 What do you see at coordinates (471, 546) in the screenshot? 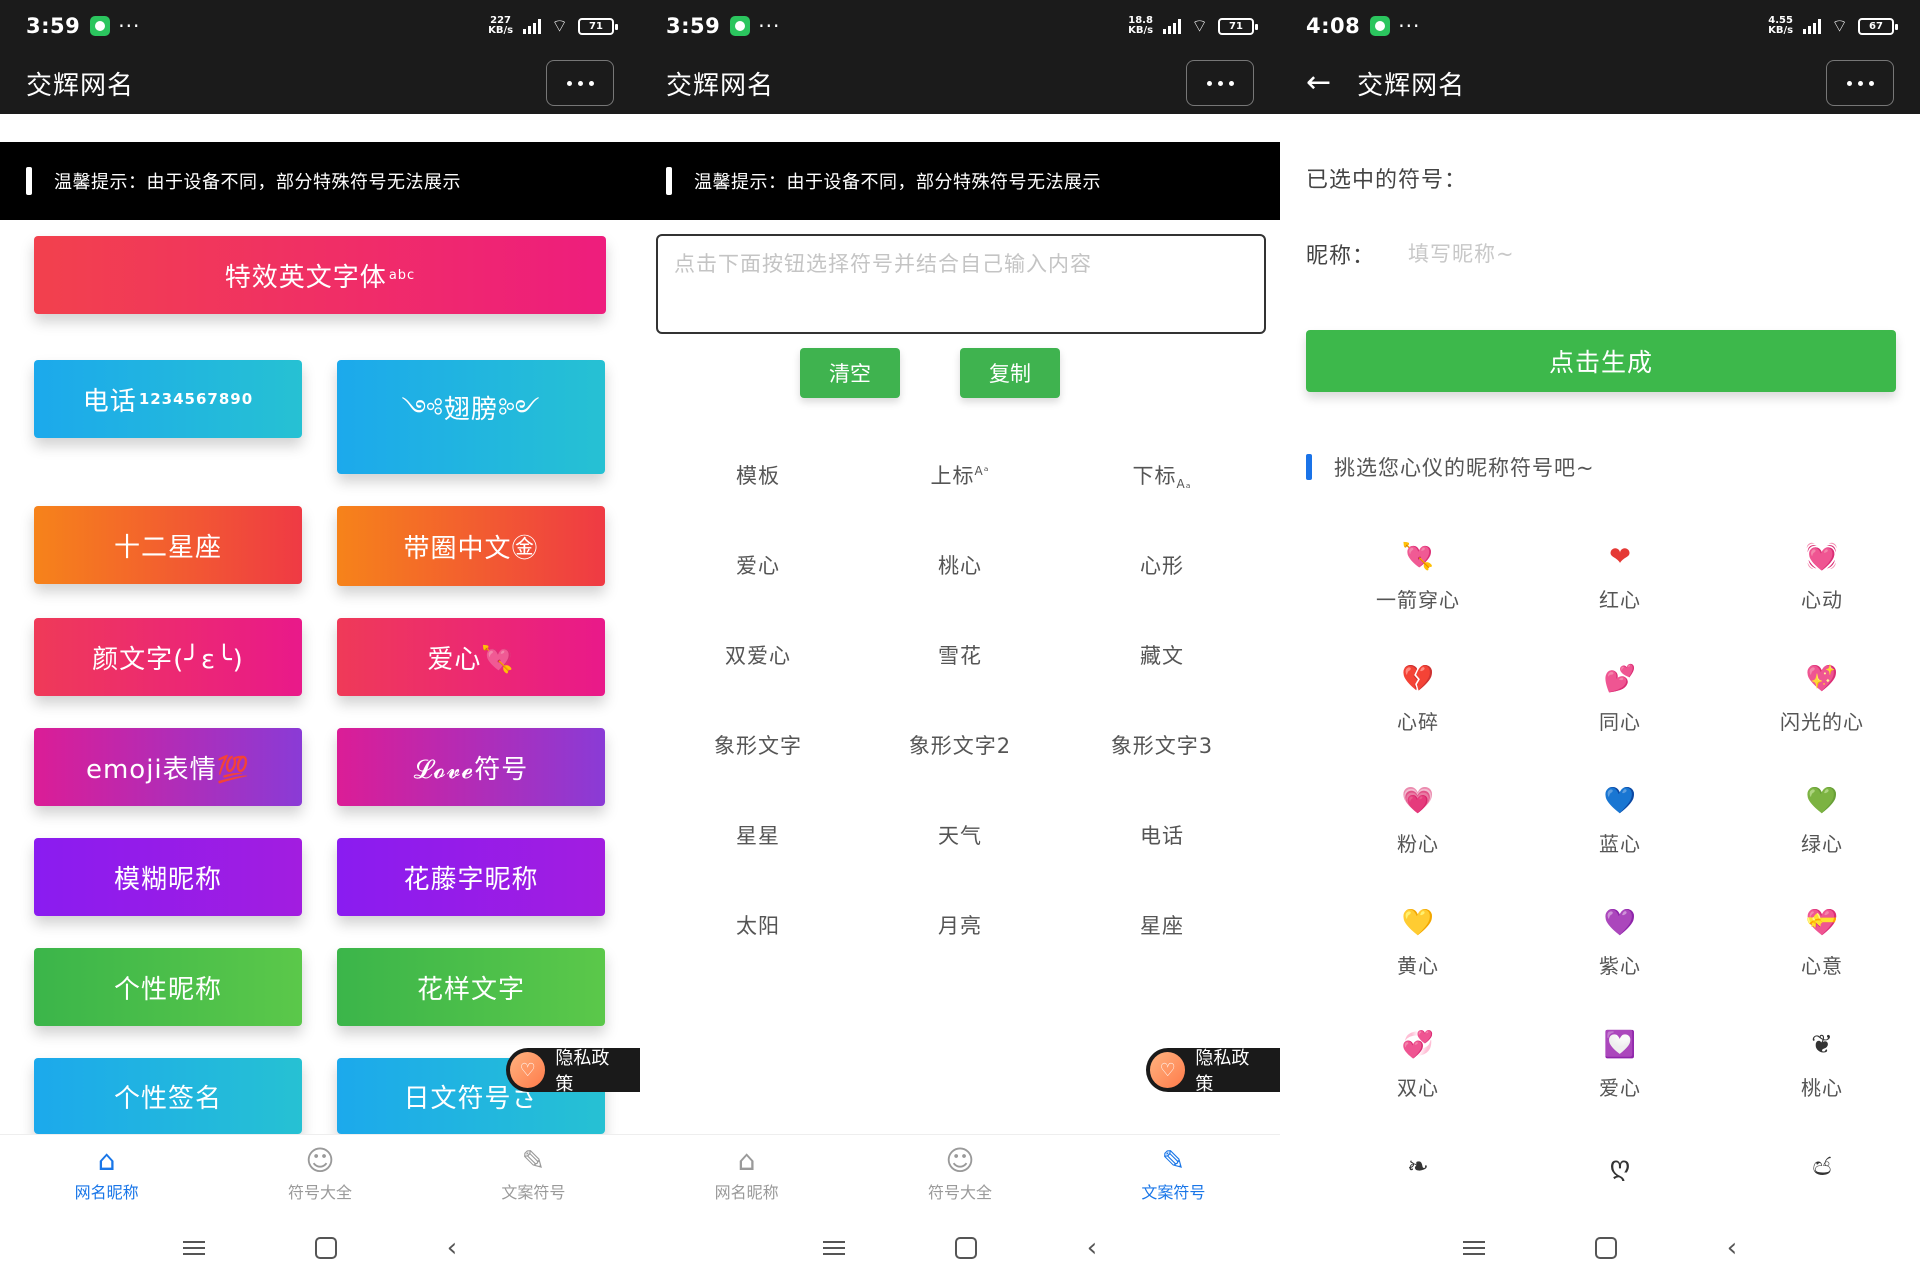
I see `menu-circled-chinese: 带圈中文㊎` at bounding box center [471, 546].